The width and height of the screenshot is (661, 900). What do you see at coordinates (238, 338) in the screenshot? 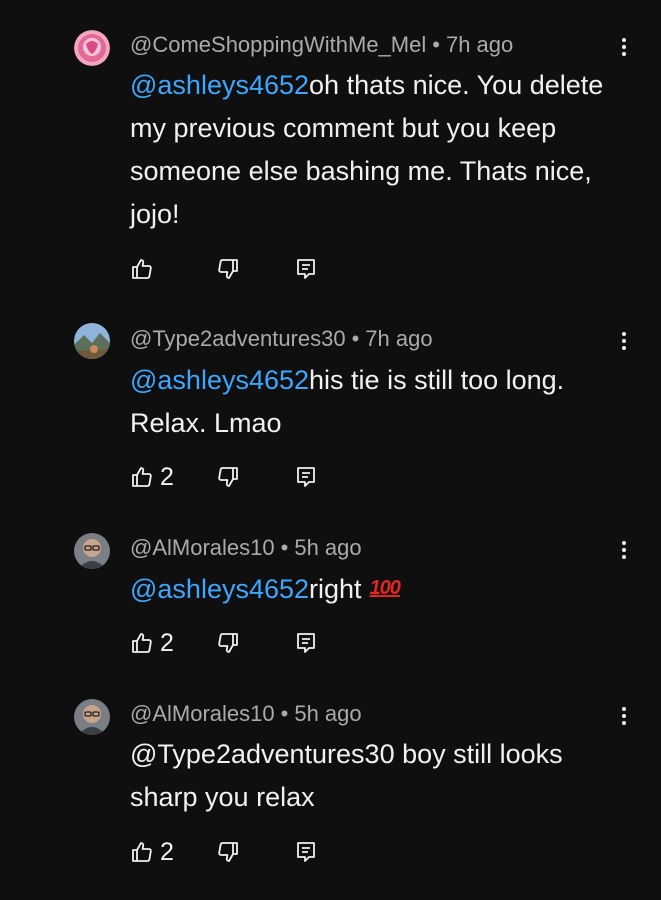
I see `comment-author: @Type2adventures30` at bounding box center [238, 338].